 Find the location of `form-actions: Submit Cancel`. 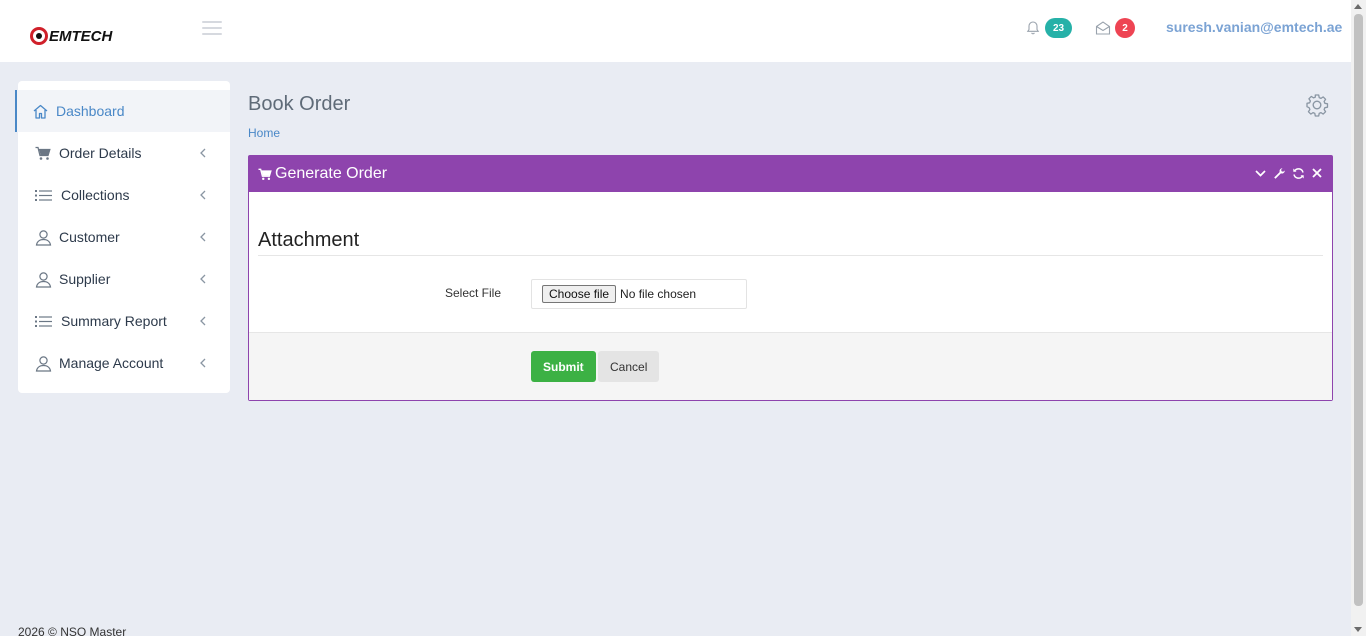

form-actions: Submit Cancel is located at coordinates (790, 366).